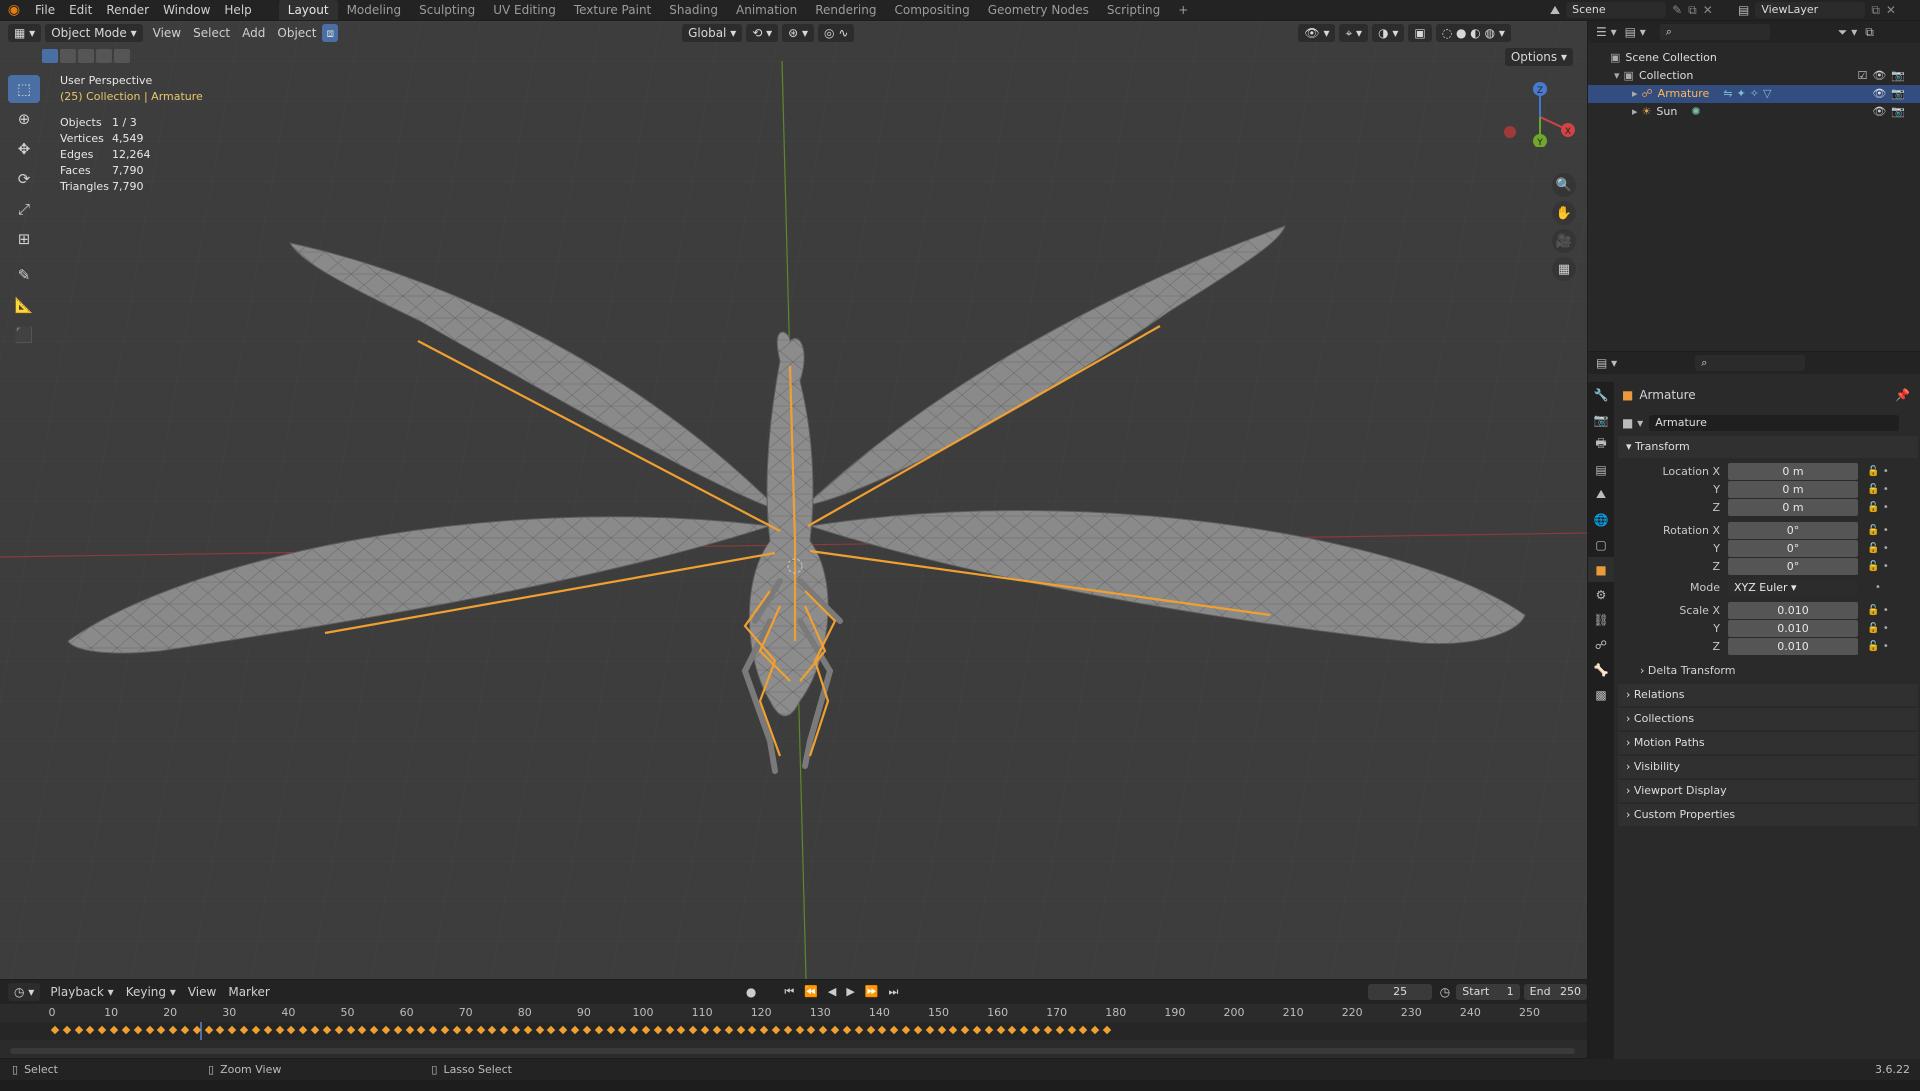  I want to click on editor-type-icon: ▦ ▾, so click(25, 33).